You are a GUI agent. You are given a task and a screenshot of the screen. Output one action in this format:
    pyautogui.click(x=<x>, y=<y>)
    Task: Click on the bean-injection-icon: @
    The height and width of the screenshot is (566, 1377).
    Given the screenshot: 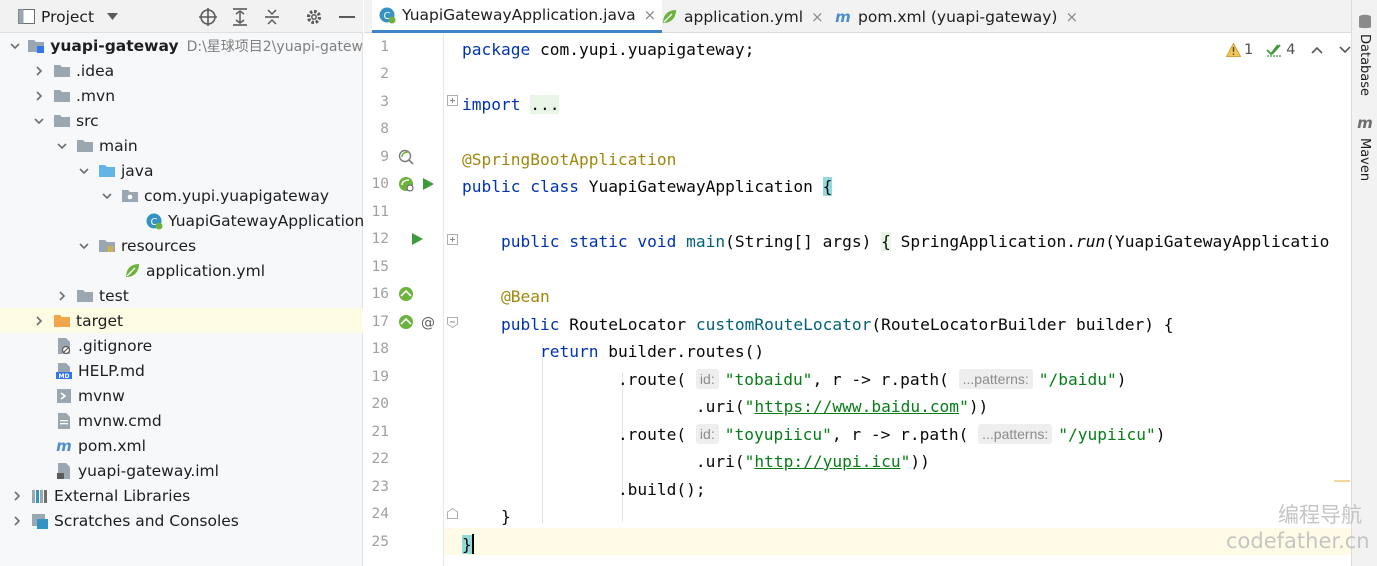 What is the action you would take?
    pyautogui.click(x=428, y=322)
    